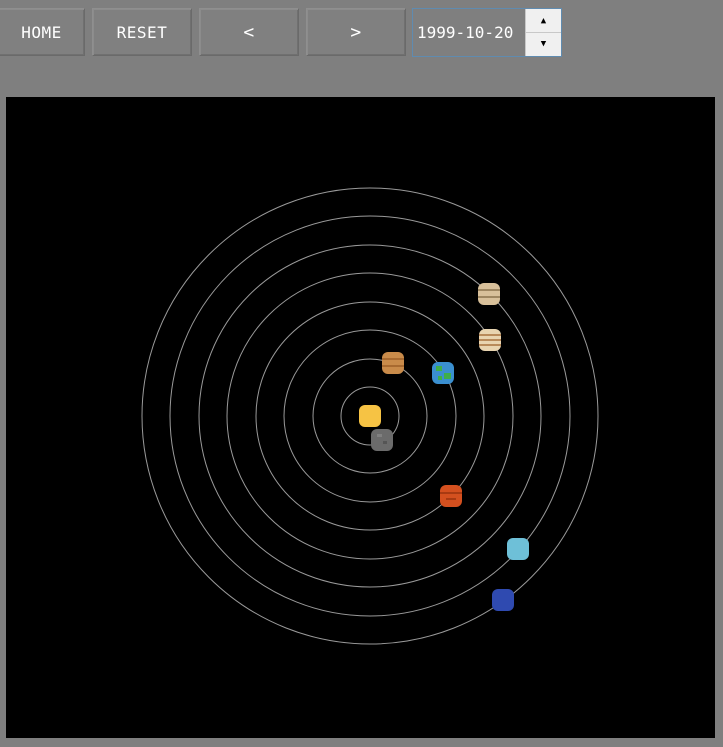  I want to click on previous-button: <, so click(249, 32).